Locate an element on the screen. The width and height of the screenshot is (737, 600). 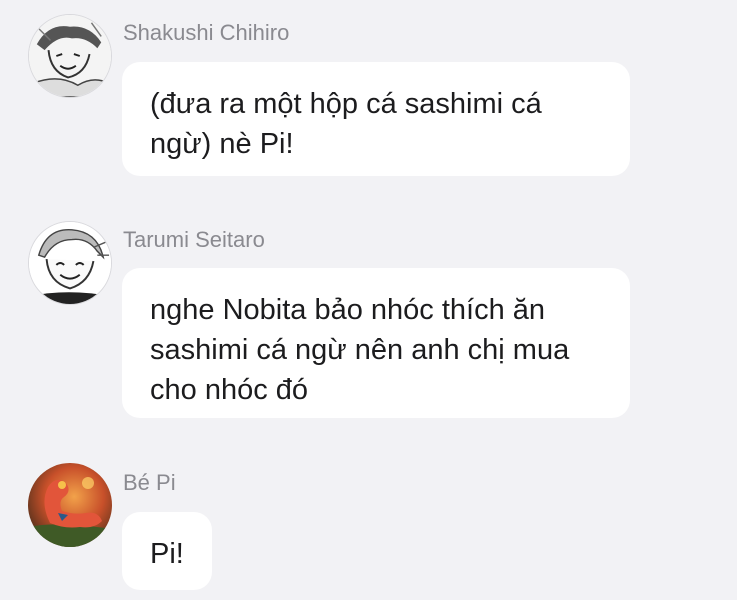
manga-man-icon is located at coordinates (70, 263).